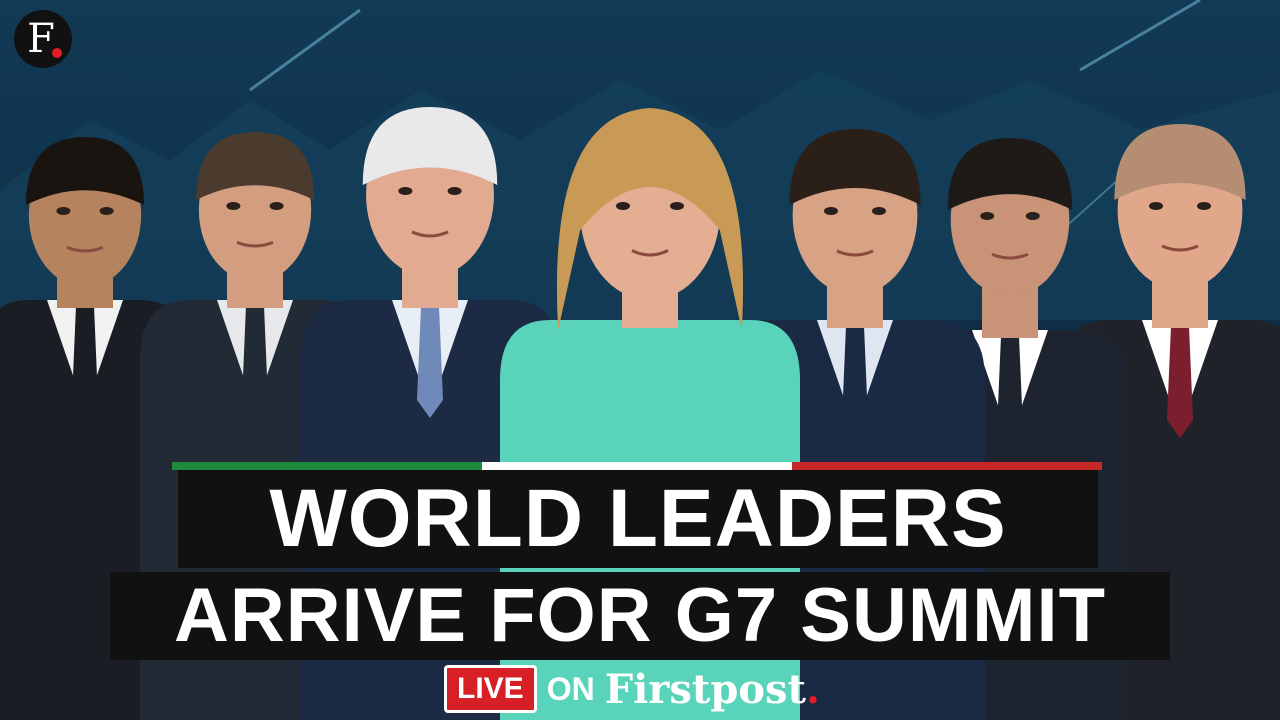 The width and height of the screenshot is (1280, 720). What do you see at coordinates (570, 688) in the screenshot?
I see `on-text: ON` at bounding box center [570, 688].